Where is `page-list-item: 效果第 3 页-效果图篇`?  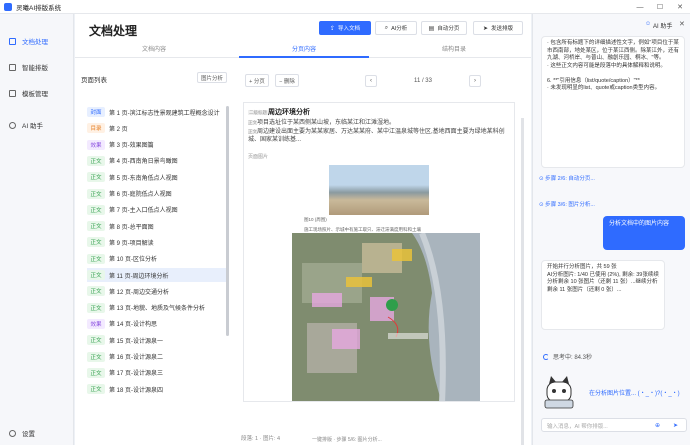
page-list-item: 效果第 3 页-效果图篇 is located at coordinates (158, 145).